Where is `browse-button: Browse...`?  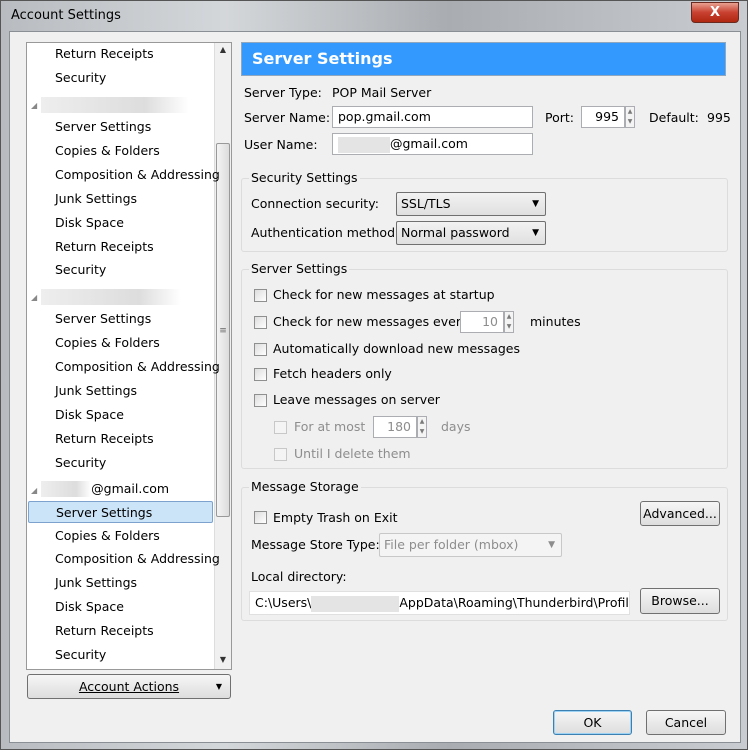 browse-button: Browse... is located at coordinates (680, 601).